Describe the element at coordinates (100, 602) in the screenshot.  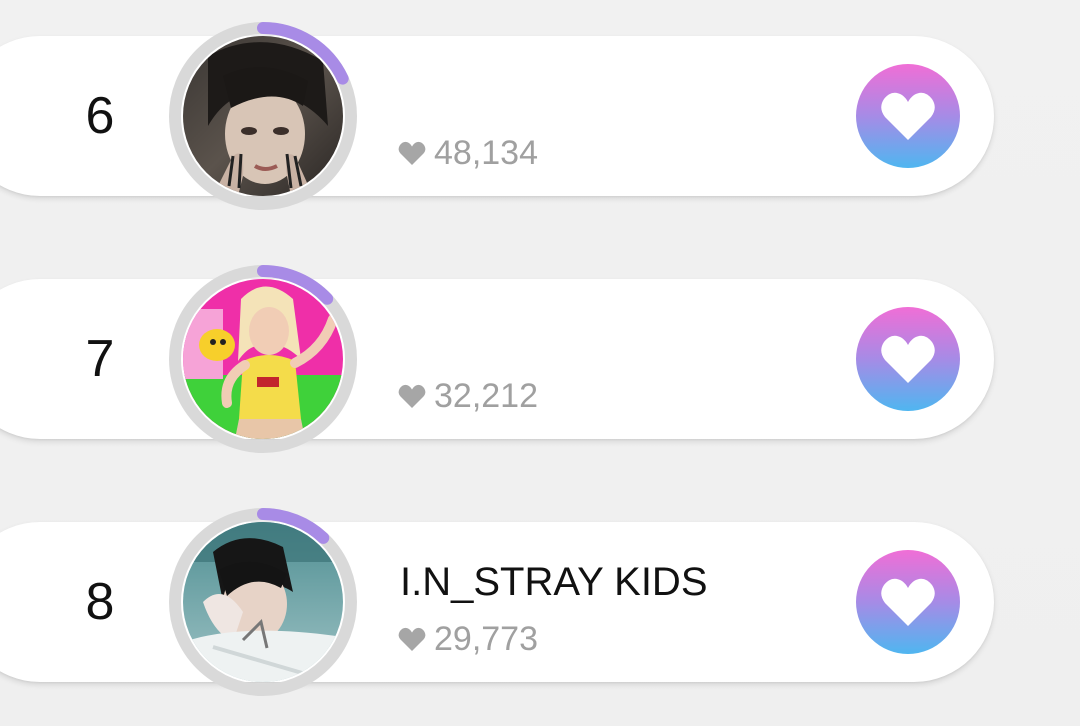
I see `rank-number: 8` at that location.